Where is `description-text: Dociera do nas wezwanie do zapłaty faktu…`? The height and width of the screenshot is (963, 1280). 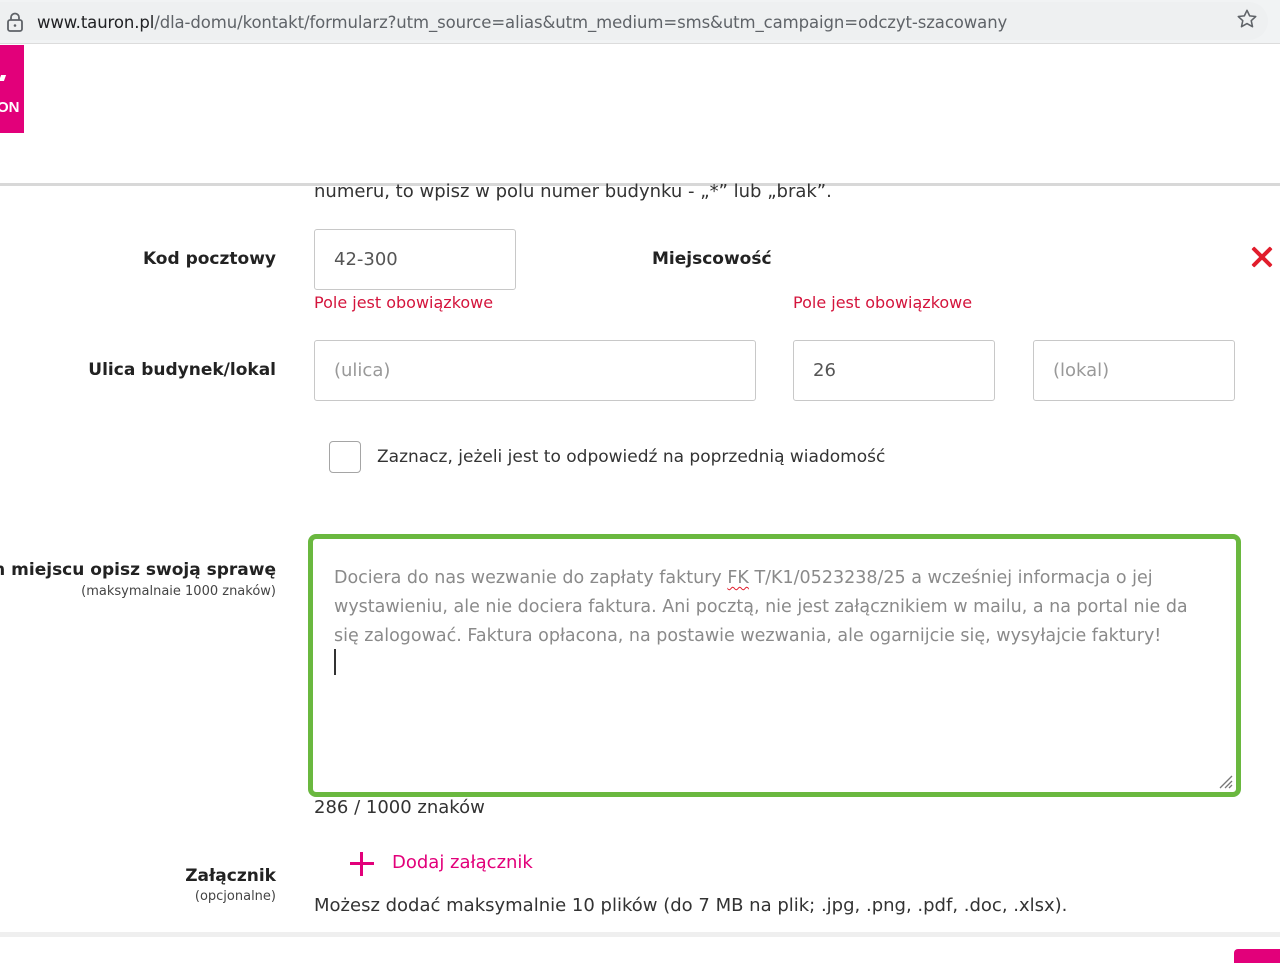
description-text: Dociera do nas wezwanie do zapłaty faktu… is located at coordinates (764, 607).